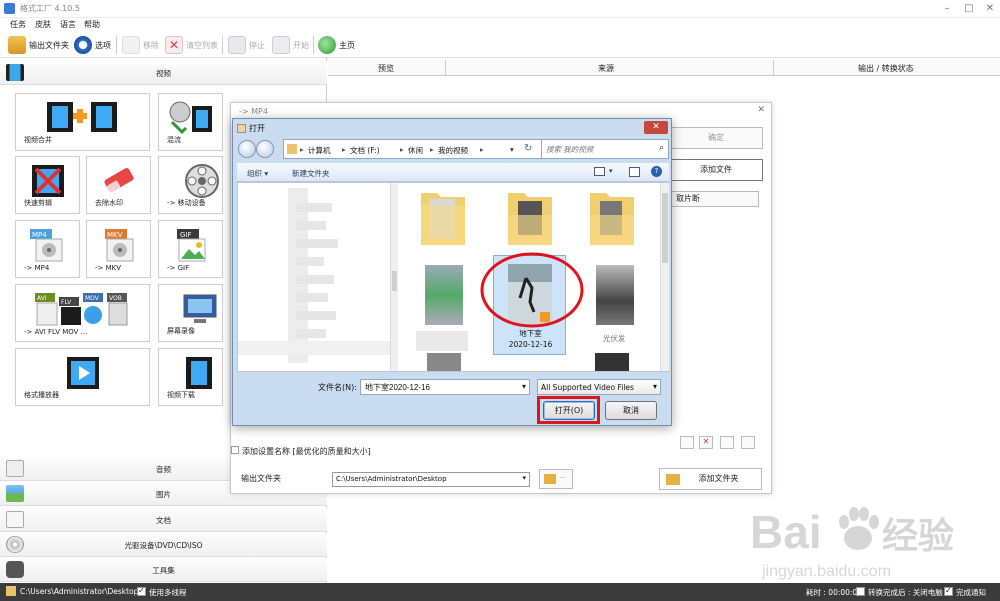 The width and height of the screenshot is (1000, 601). I want to click on tile-video-merge: 视频合并, so click(82, 122).